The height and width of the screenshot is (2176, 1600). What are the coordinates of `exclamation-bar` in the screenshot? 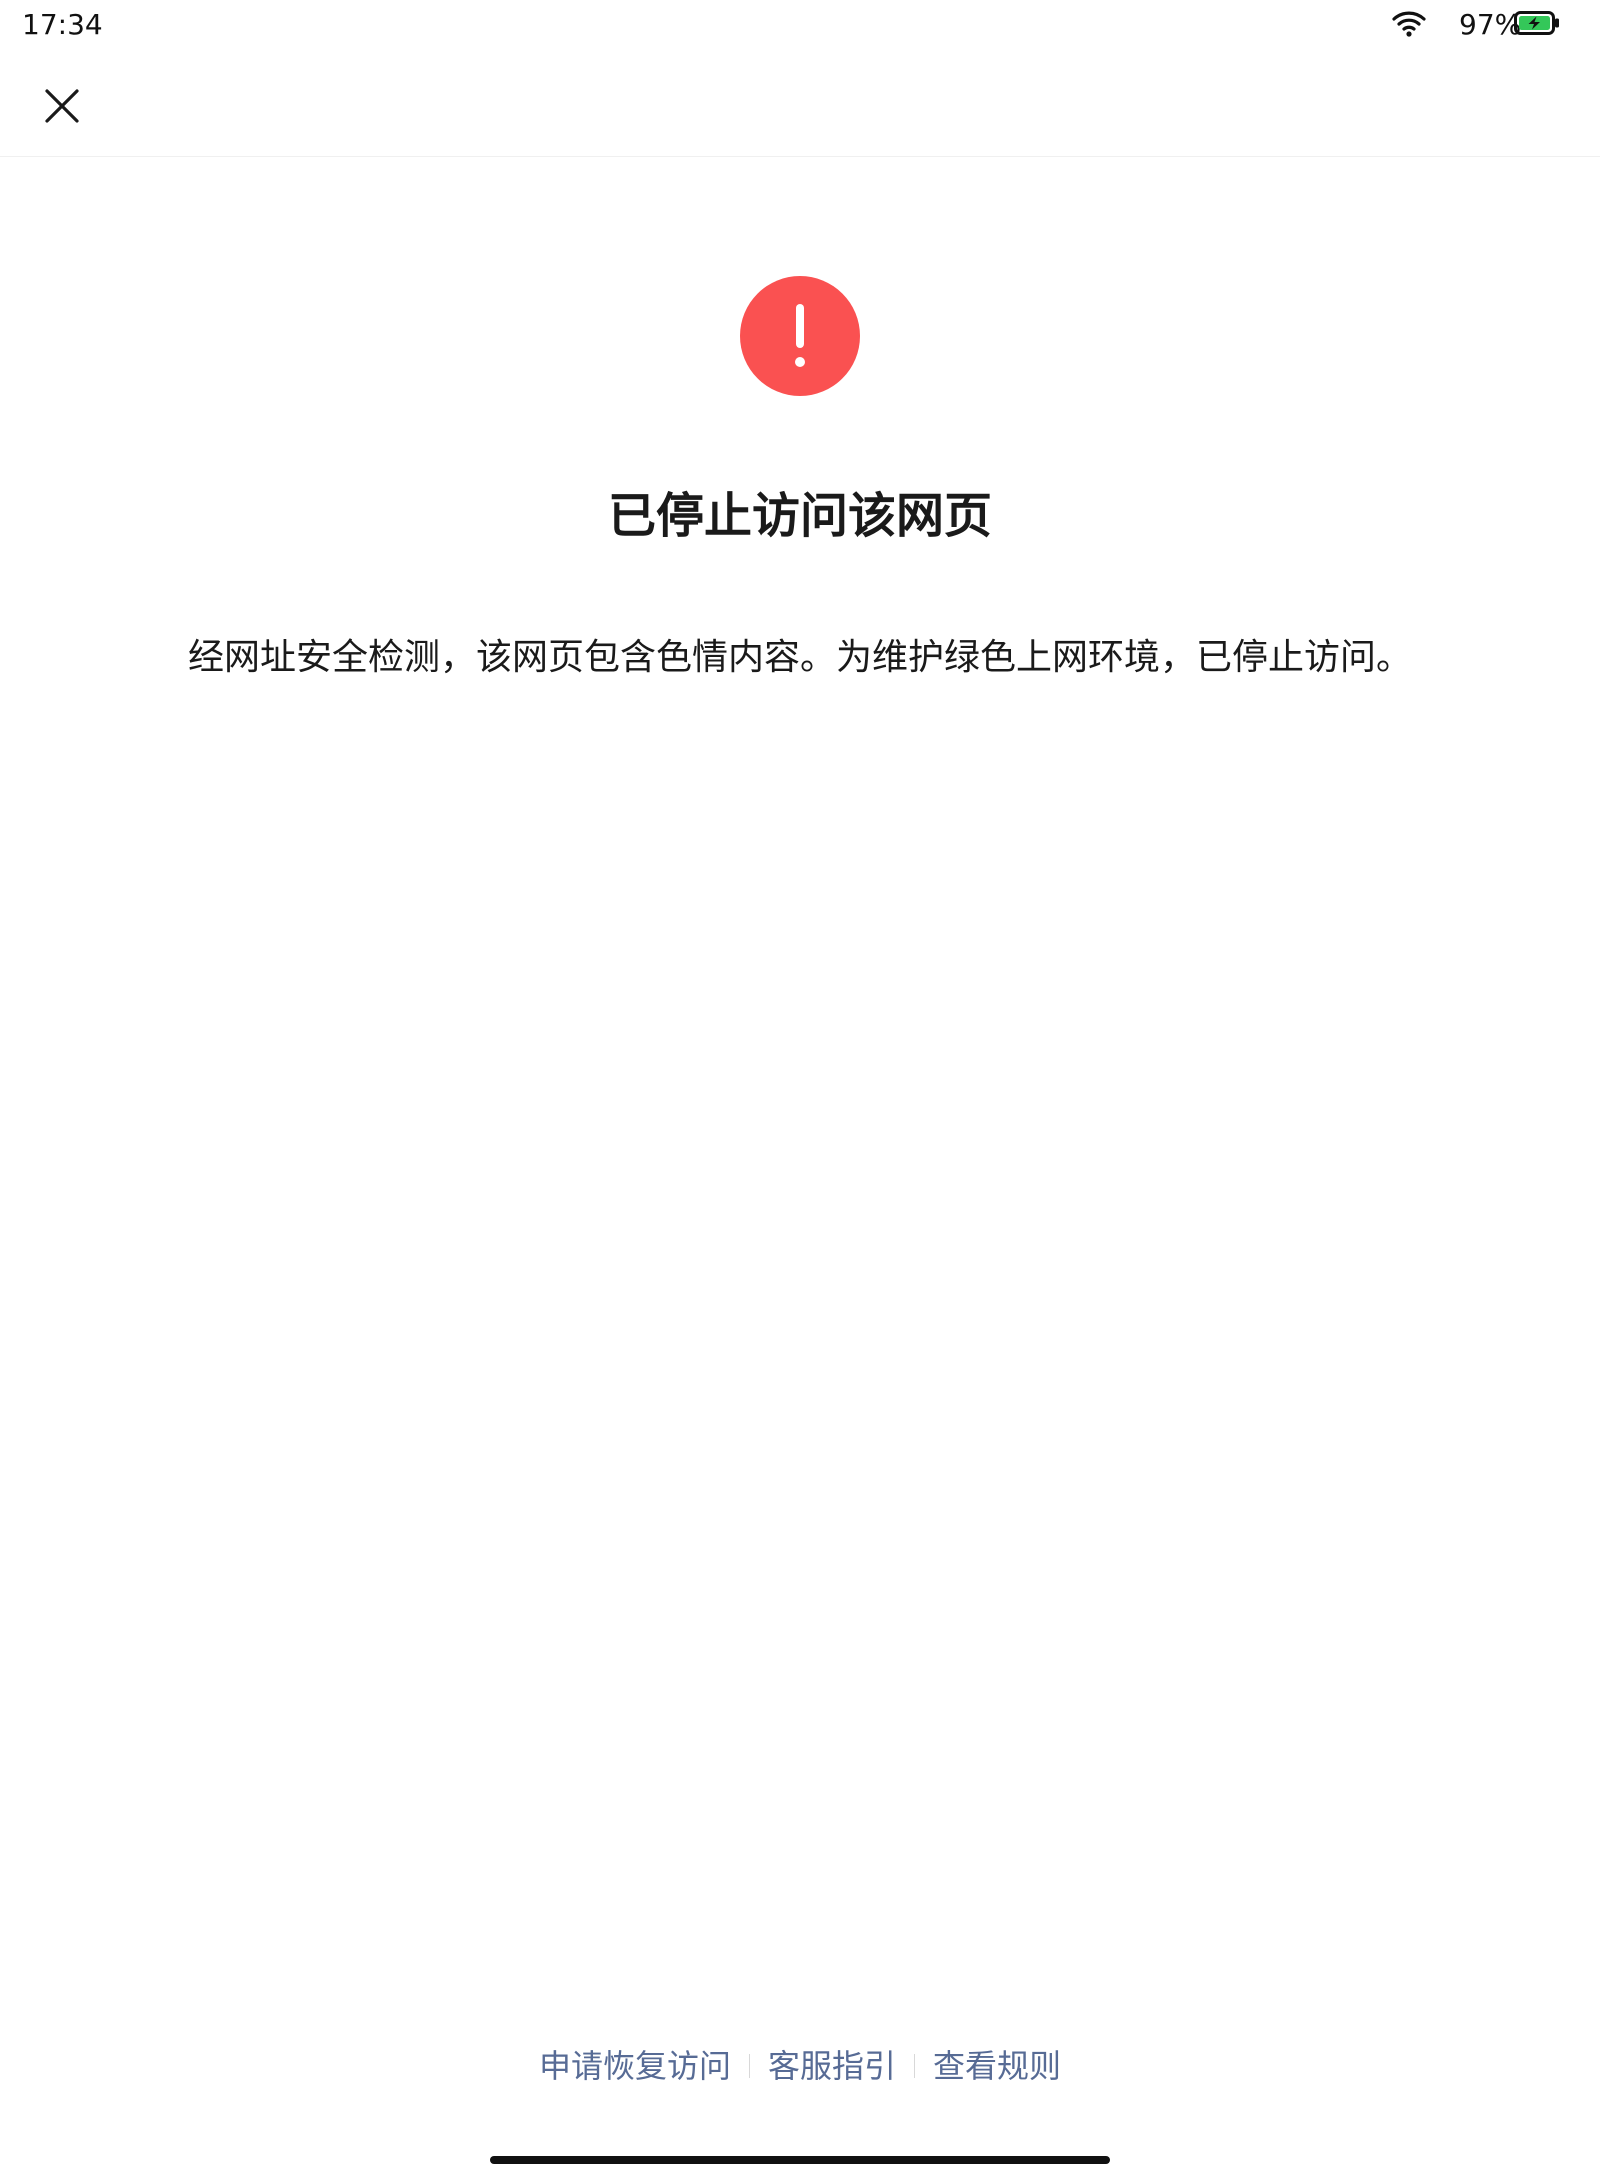 It's located at (800, 326).